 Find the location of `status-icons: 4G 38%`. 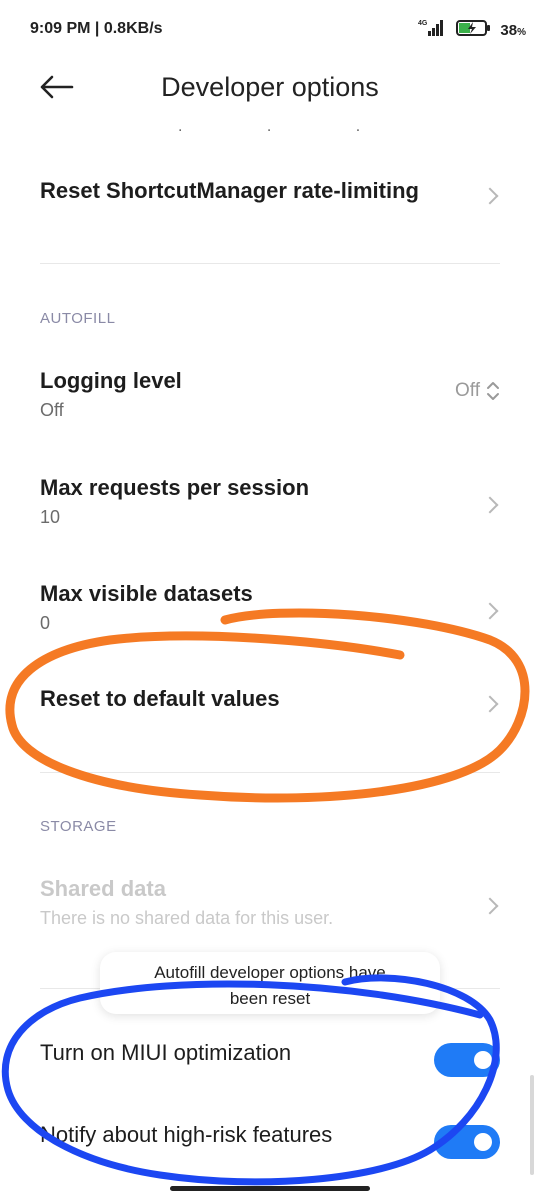

status-icons: 4G 38% is located at coordinates (472, 30).